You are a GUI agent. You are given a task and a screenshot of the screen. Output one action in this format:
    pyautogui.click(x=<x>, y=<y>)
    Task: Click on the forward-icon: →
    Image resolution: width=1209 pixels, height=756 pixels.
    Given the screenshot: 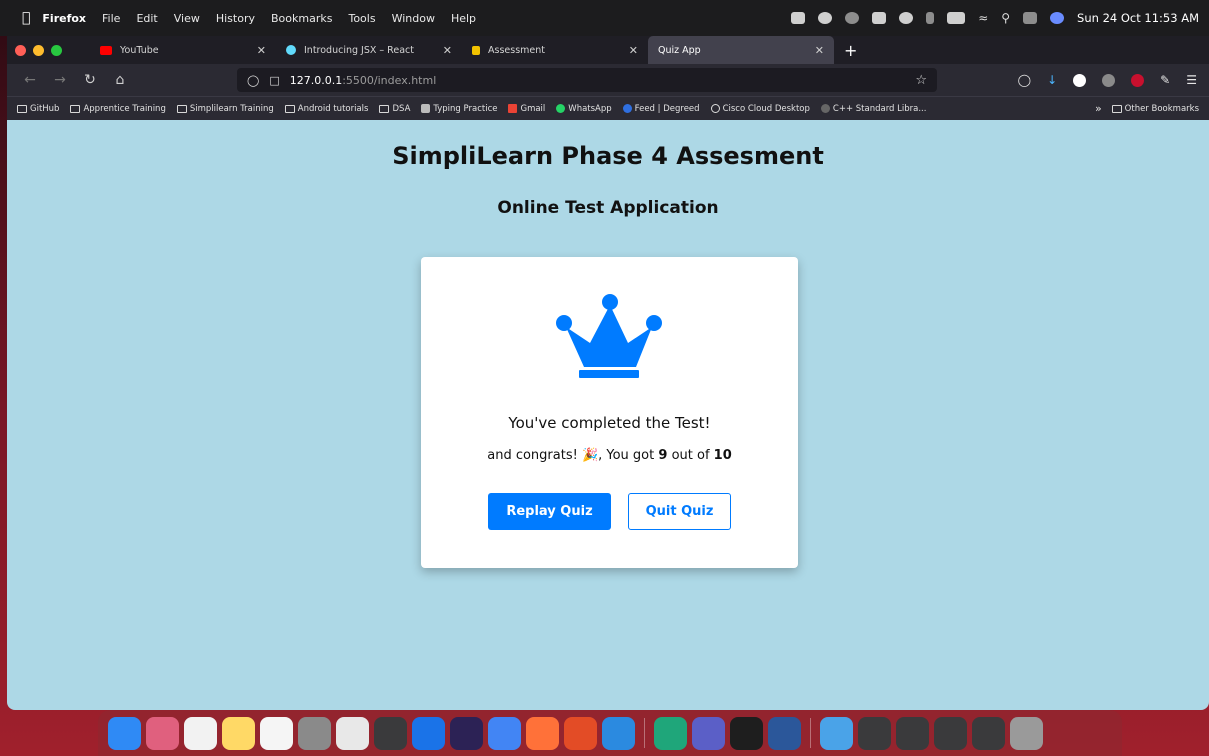 What is the action you would take?
    pyautogui.click(x=60, y=80)
    